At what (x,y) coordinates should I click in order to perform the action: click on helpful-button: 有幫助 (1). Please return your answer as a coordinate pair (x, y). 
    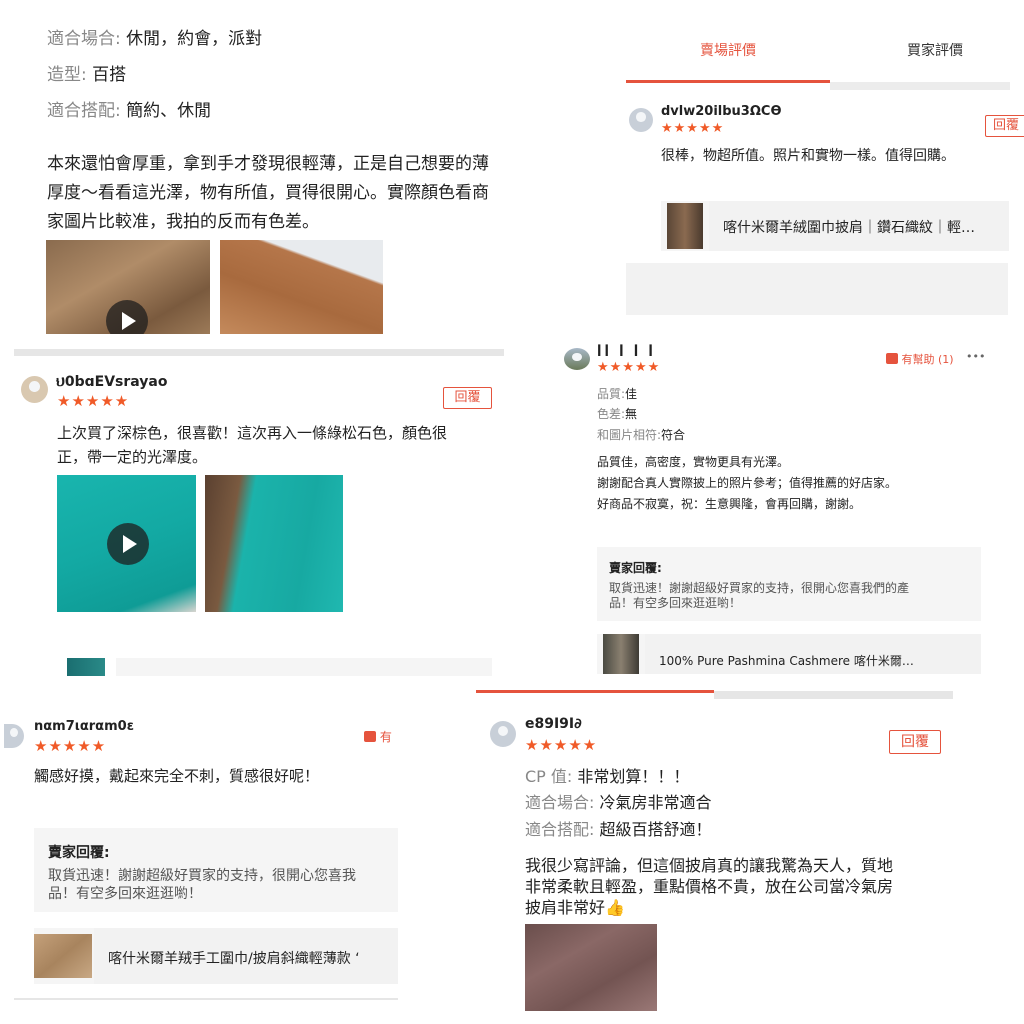
    Looking at the image, I should click on (920, 359).